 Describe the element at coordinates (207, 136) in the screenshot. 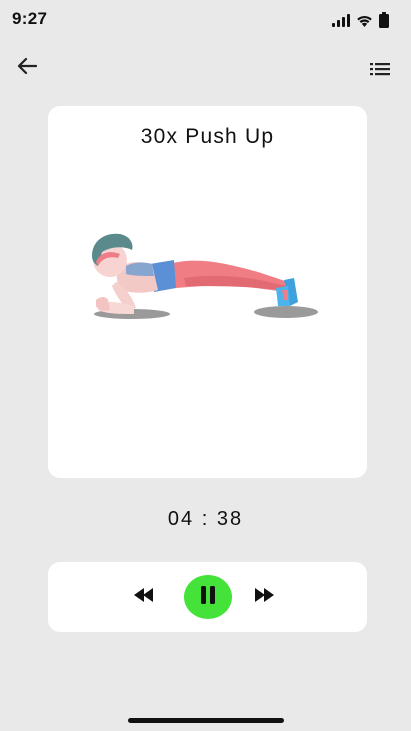

I see `exercise-title: 30x Push Up` at that location.